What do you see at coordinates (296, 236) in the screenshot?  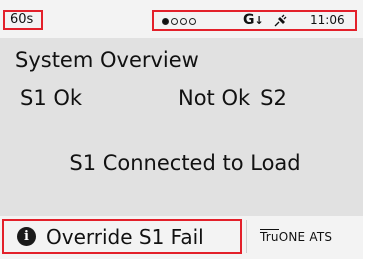 I see `brand-logo: TruONE ATS` at bounding box center [296, 236].